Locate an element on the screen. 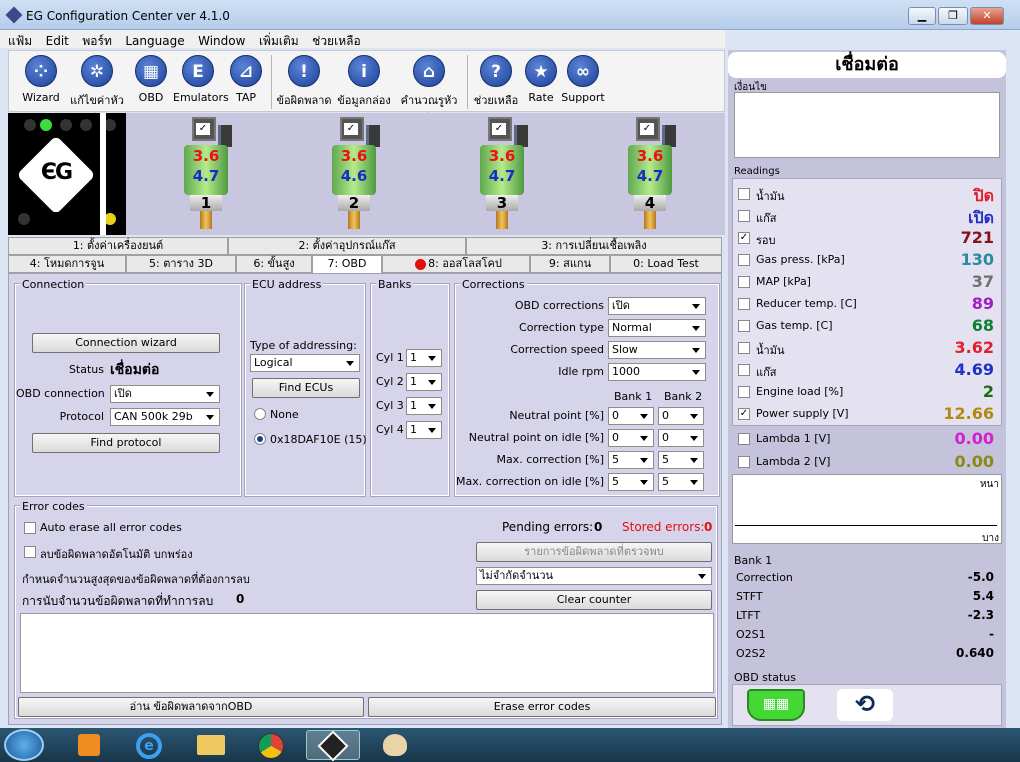  tab-fuel-switch: 3: การเปลี่ยนเชื้อเพลิง is located at coordinates (594, 246).